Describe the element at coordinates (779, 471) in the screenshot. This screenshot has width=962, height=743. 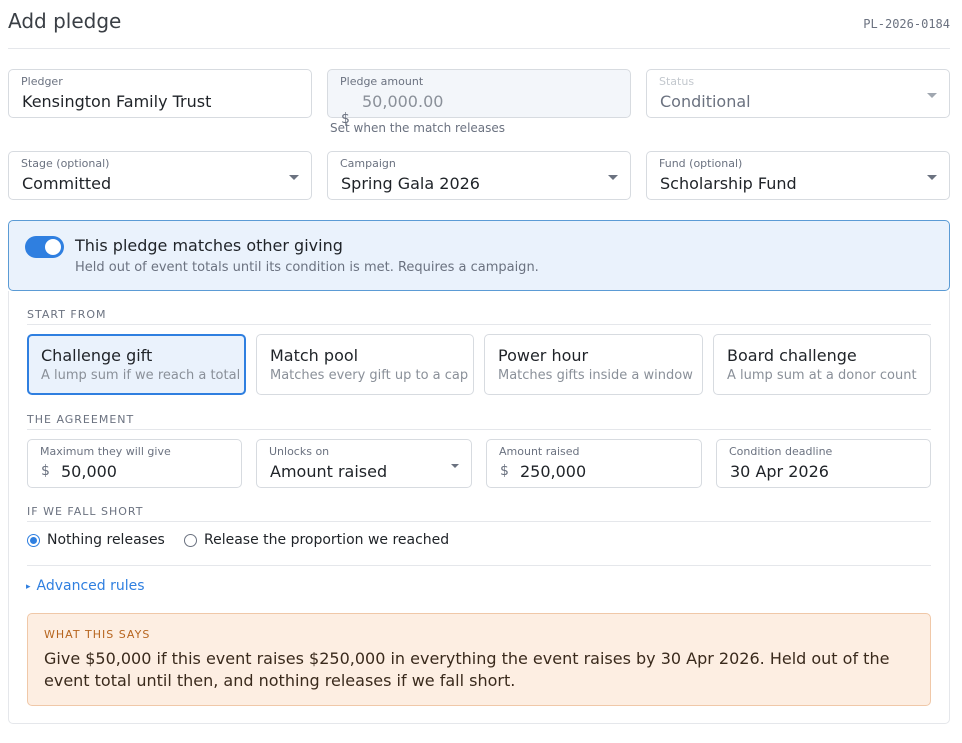
I see `deadline-value: 30 Apr 2026` at that location.